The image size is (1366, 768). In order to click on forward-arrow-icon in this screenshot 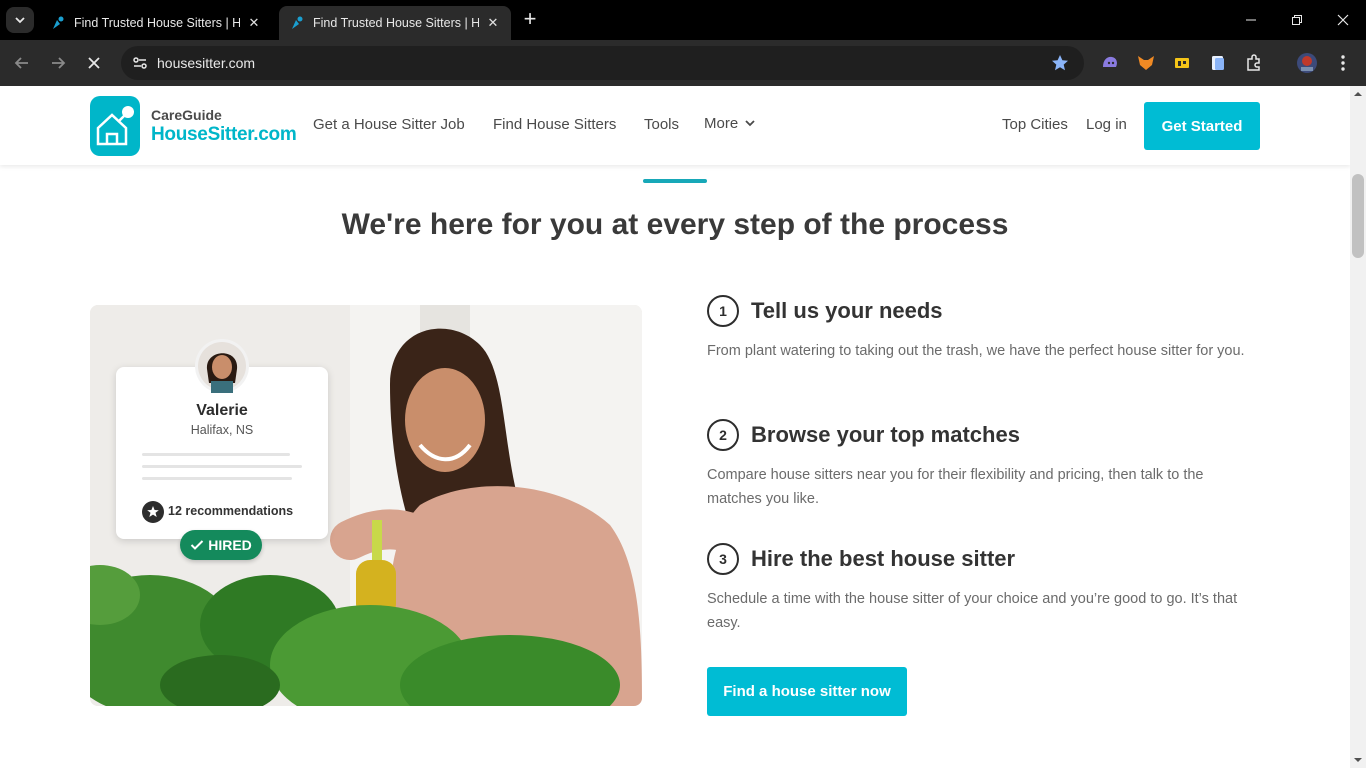, I will do `click(59, 63)`.